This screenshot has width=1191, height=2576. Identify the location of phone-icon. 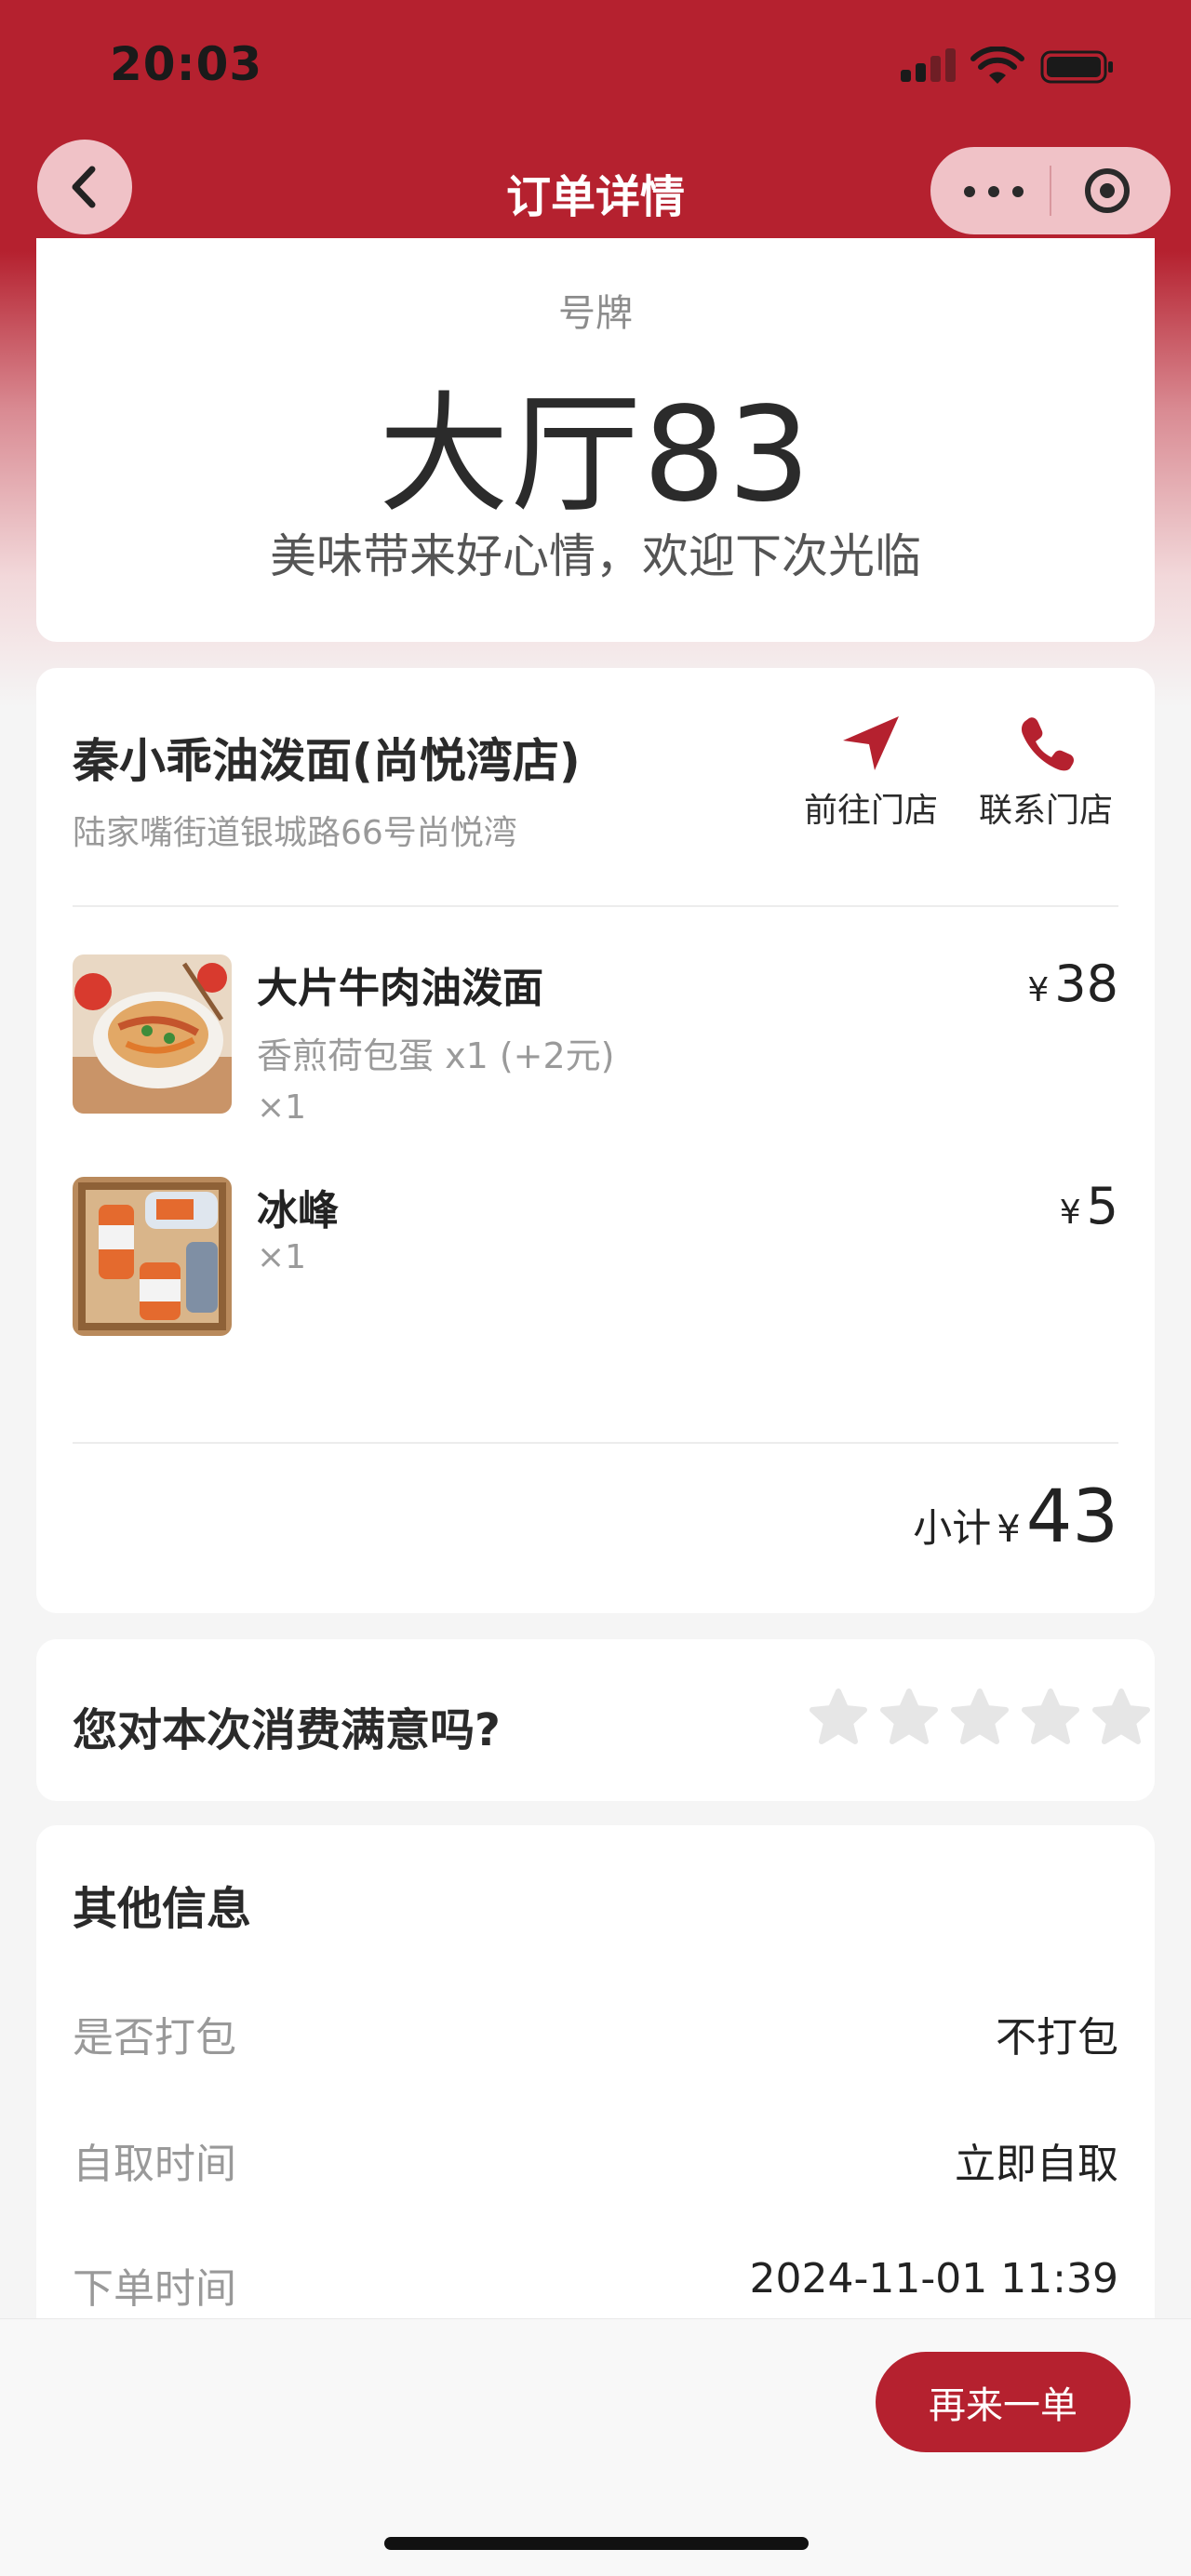
(1048, 744).